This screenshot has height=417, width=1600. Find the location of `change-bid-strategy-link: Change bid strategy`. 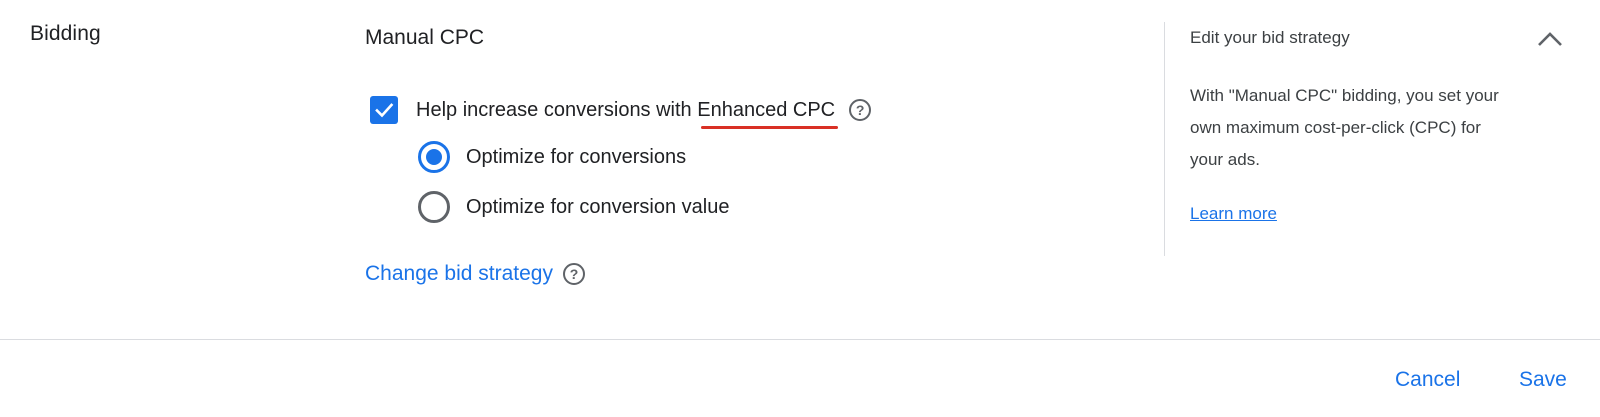

change-bid-strategy-link: Change bid strategy is located at coordinates (459, 274).